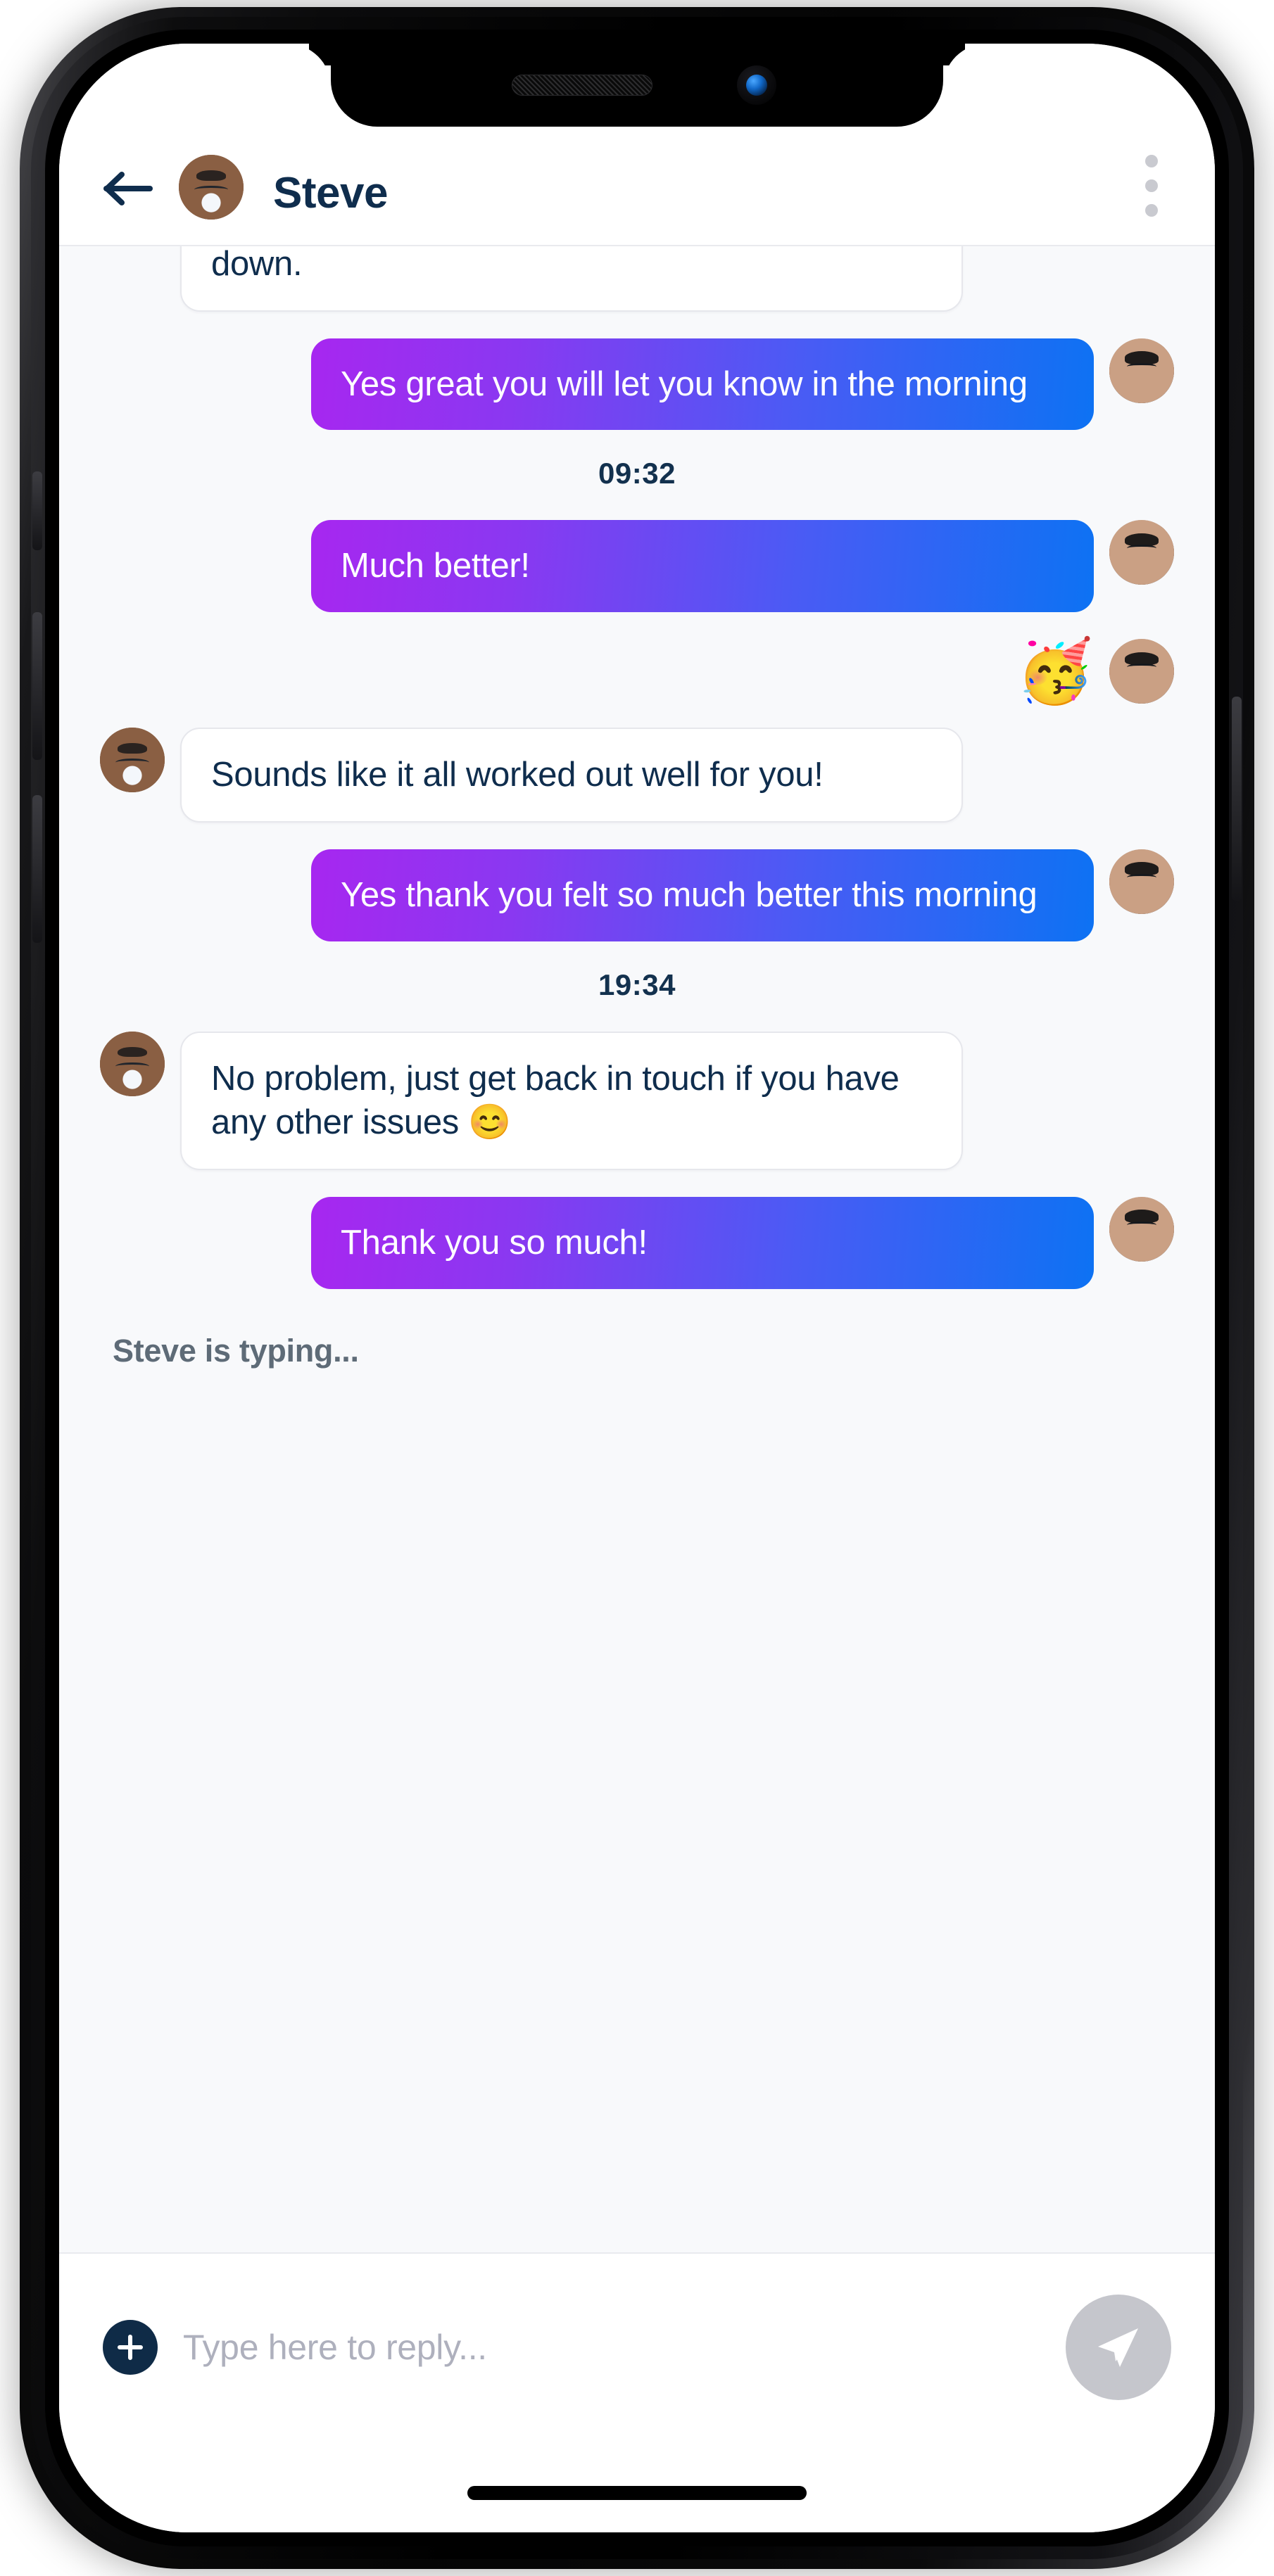  I want to click on header-avatar, so click(211, 187).